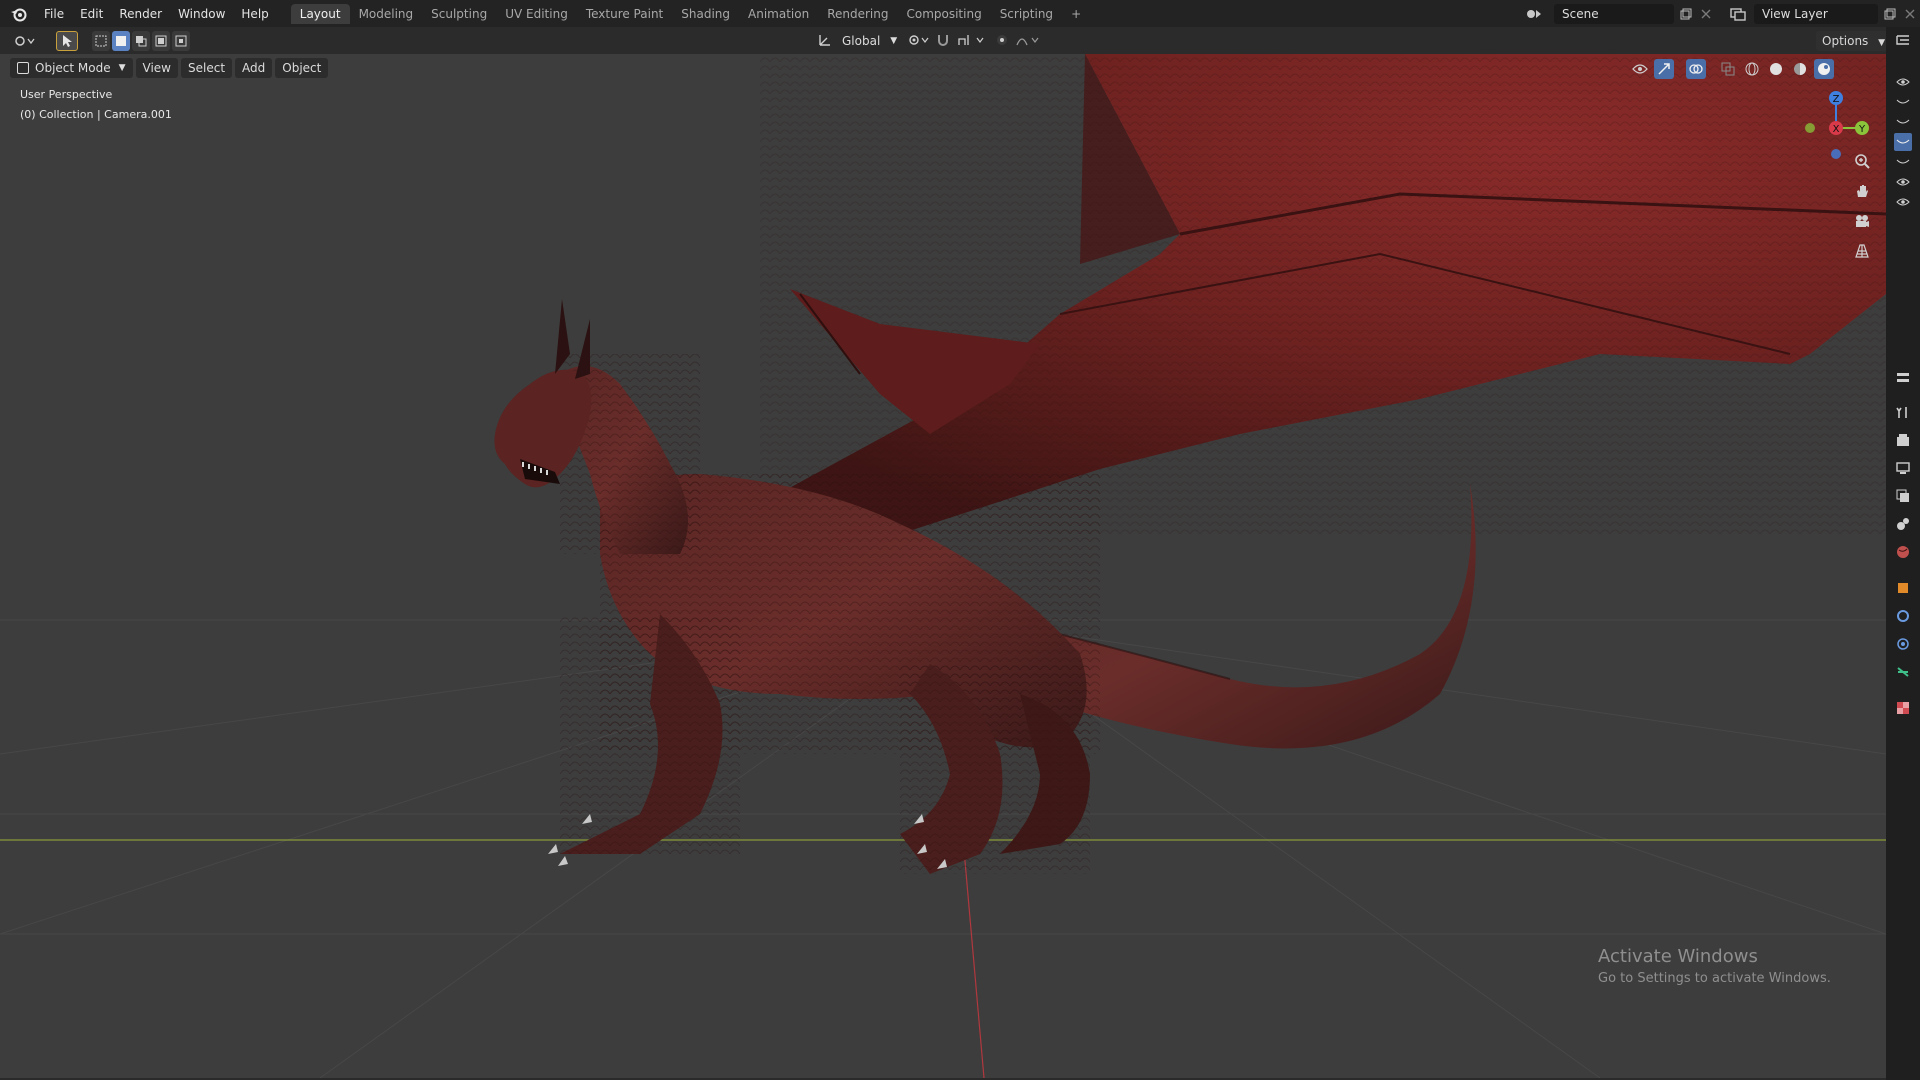 The image size is (1920, 1080). Describe the element at coordinates (1776, 69) in the screenshot. I see `solid-shading-icon` at that location.